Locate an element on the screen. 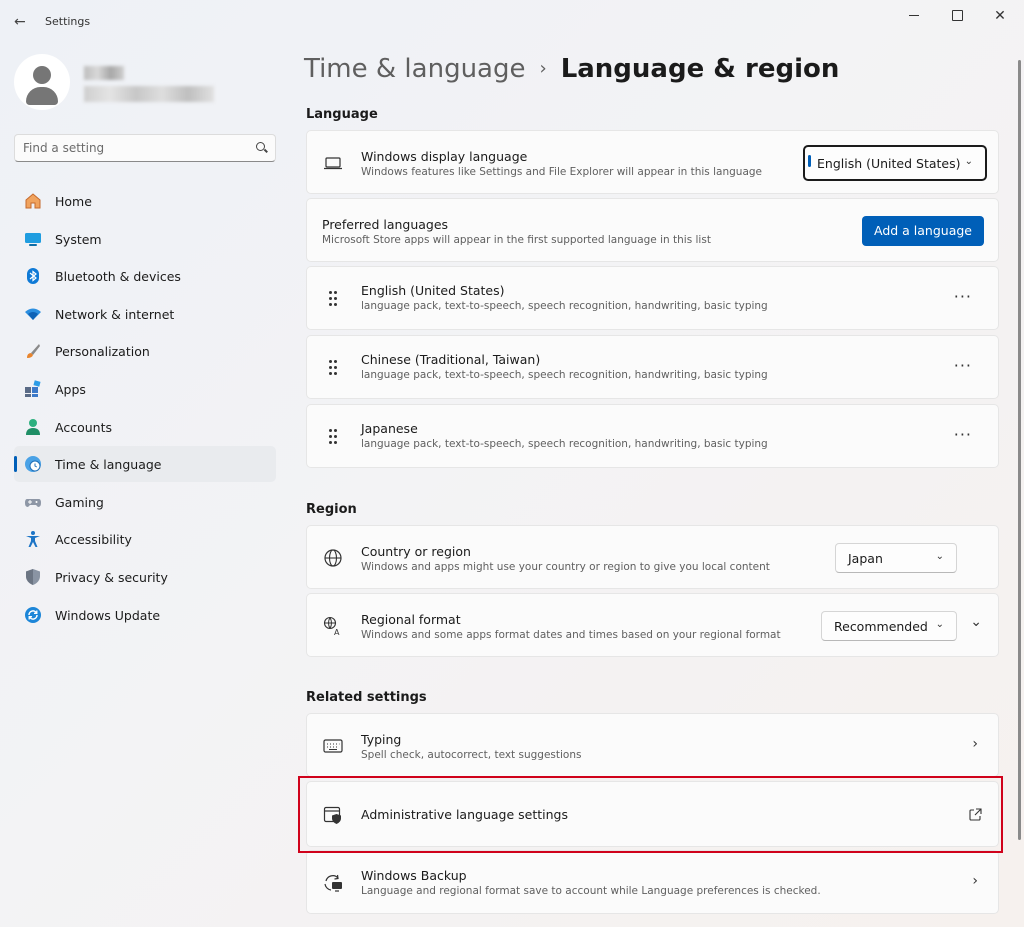 This screenshot has width=1024, height=927. clock-globe-icon is located at coordinates (33, 464).